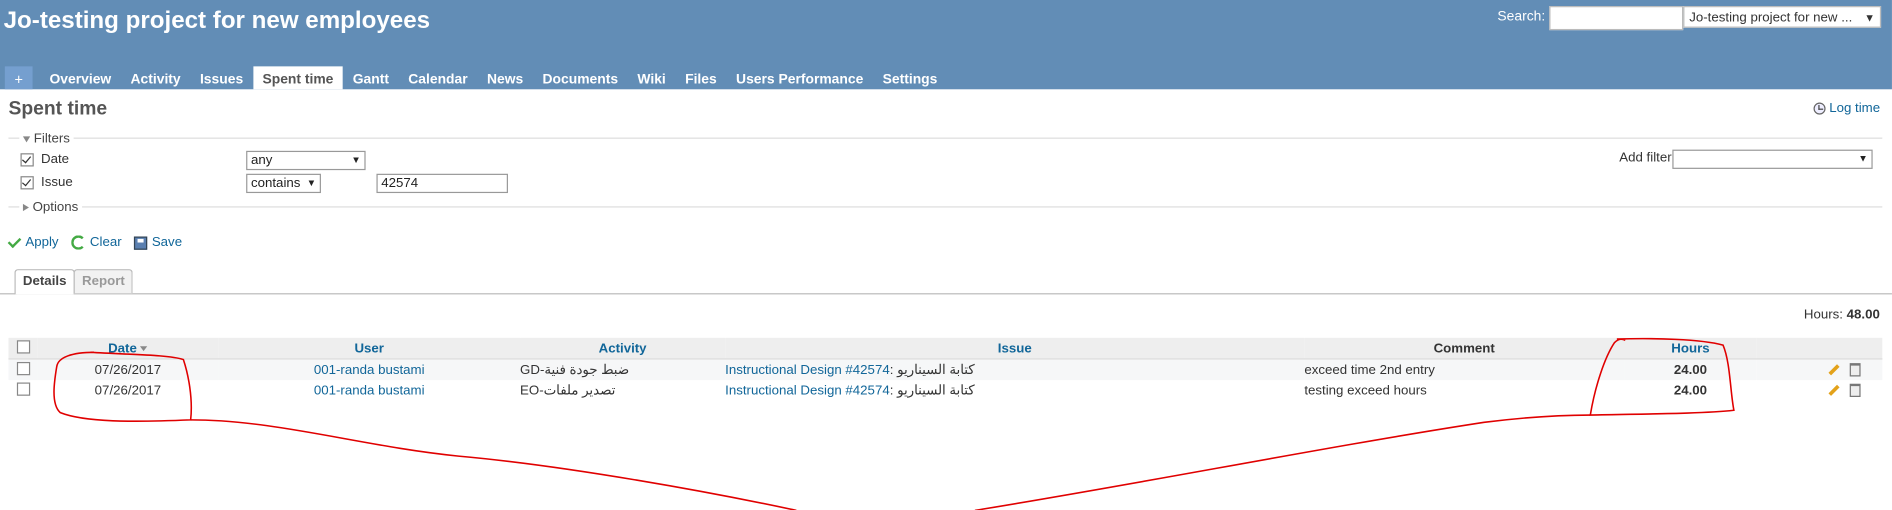 Image resolution: width=1892 pixels, height=510 pixels. I want to click on checkmark-icon, so click(14, 240).